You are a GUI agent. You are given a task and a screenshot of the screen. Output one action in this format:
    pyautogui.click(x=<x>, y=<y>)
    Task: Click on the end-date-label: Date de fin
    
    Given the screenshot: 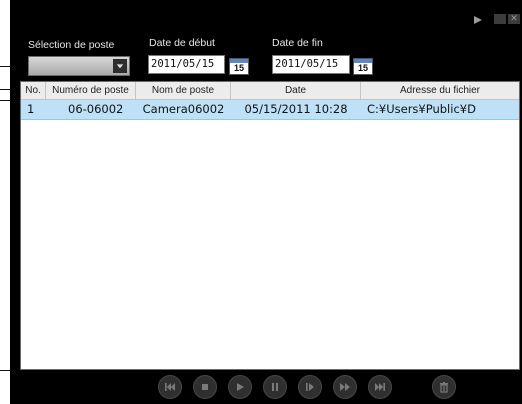 What is the action you would take?
    pyautogui.click(x=297, y=43)
    